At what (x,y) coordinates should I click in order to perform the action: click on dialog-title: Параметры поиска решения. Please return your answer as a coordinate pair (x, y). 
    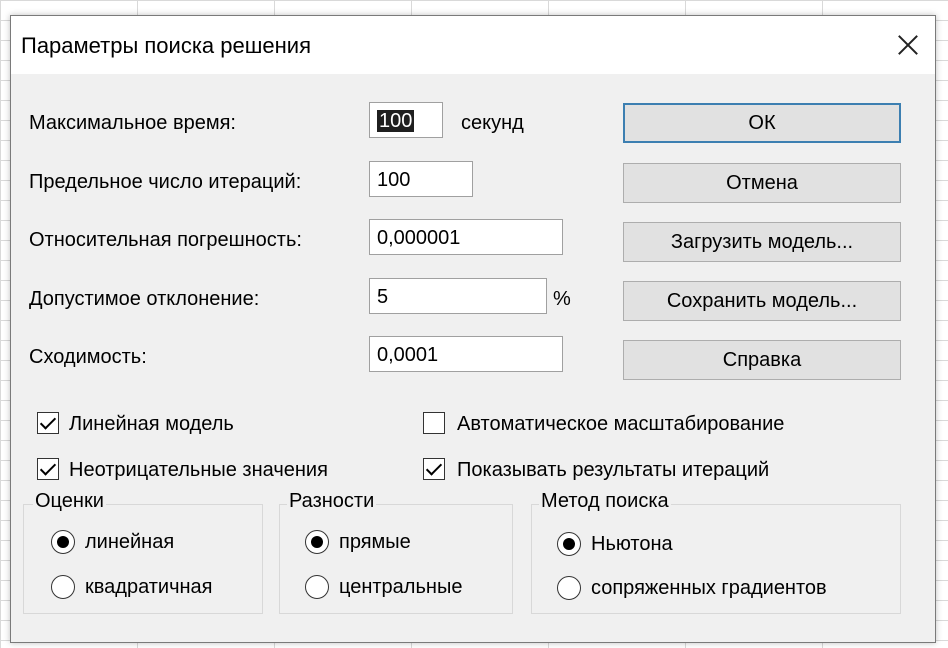
    Looking at the image, I should click on (166, 45).